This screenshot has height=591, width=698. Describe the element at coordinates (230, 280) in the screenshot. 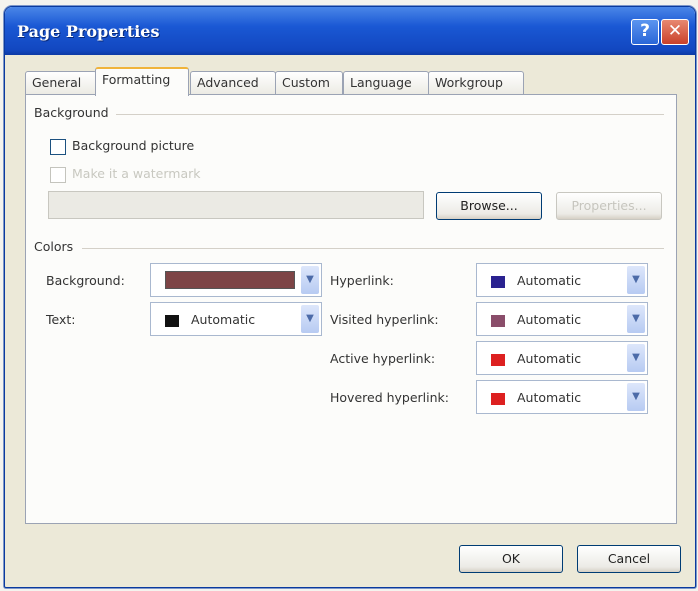

I see `background-color-swatch` at that location.